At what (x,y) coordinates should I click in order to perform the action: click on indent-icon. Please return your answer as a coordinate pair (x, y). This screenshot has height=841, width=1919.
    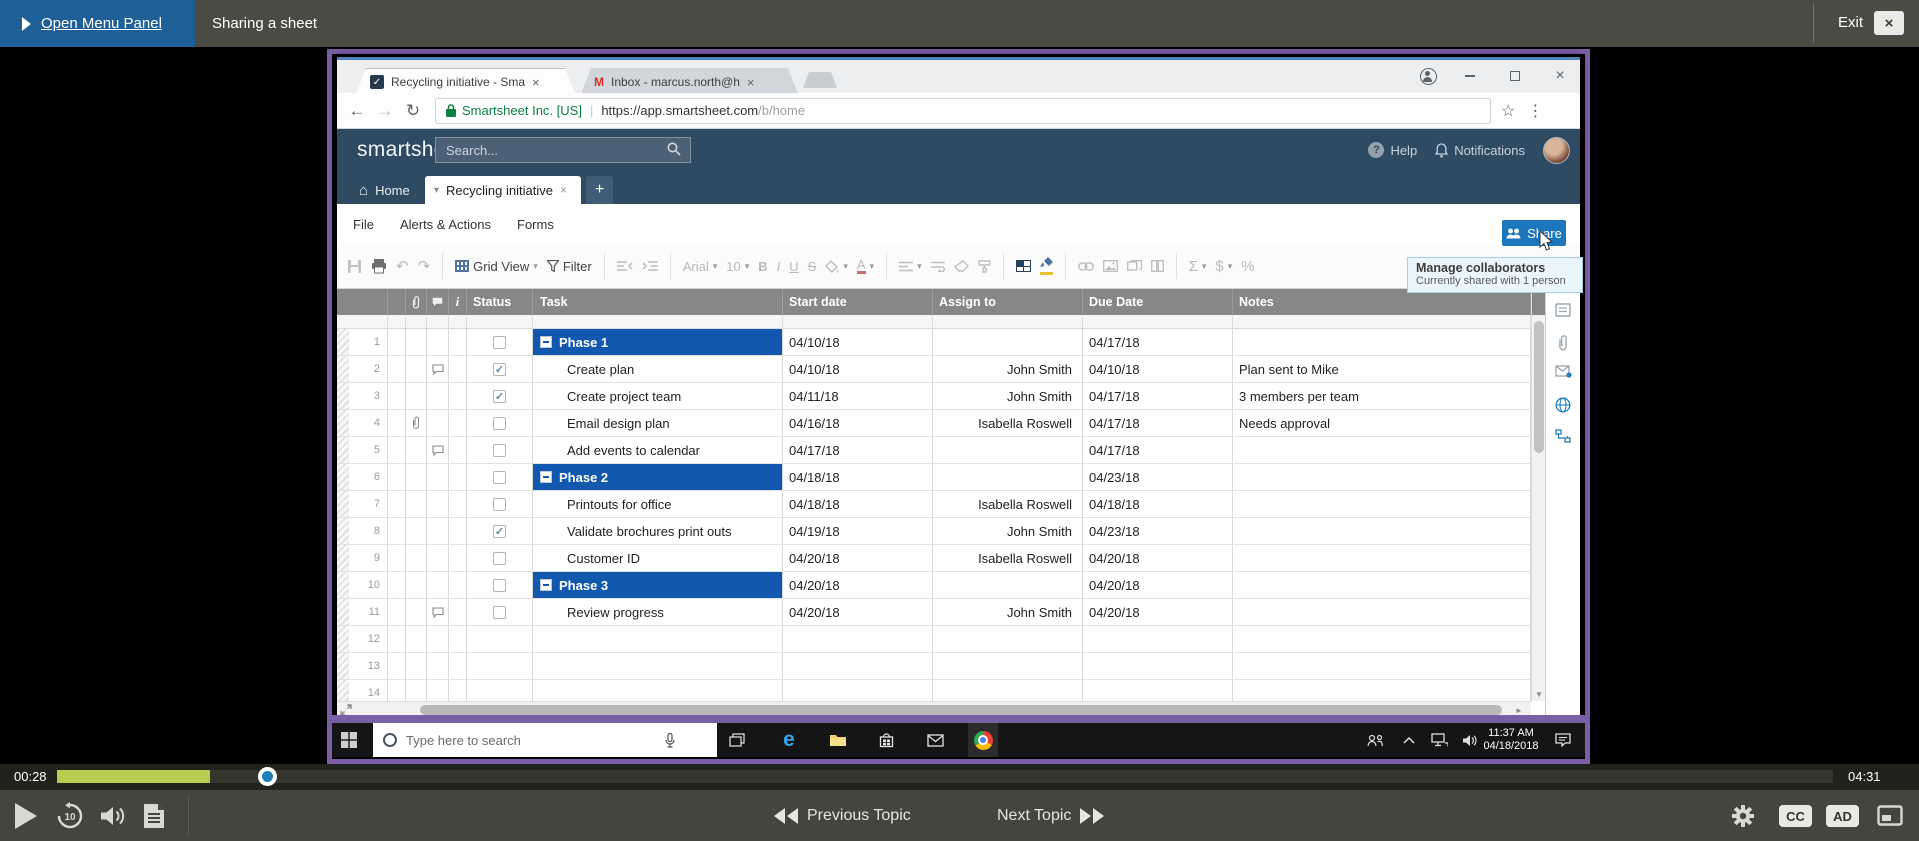
    Looking at the image, I should click on (650, 266).